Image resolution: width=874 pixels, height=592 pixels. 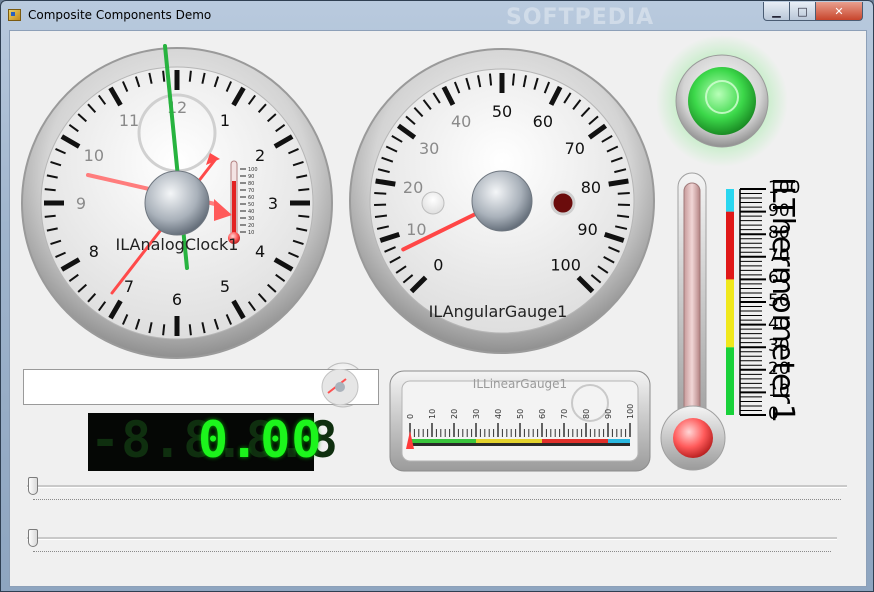 I want to click on mini-thermometer-label: 90, so click(x=251, y=177).